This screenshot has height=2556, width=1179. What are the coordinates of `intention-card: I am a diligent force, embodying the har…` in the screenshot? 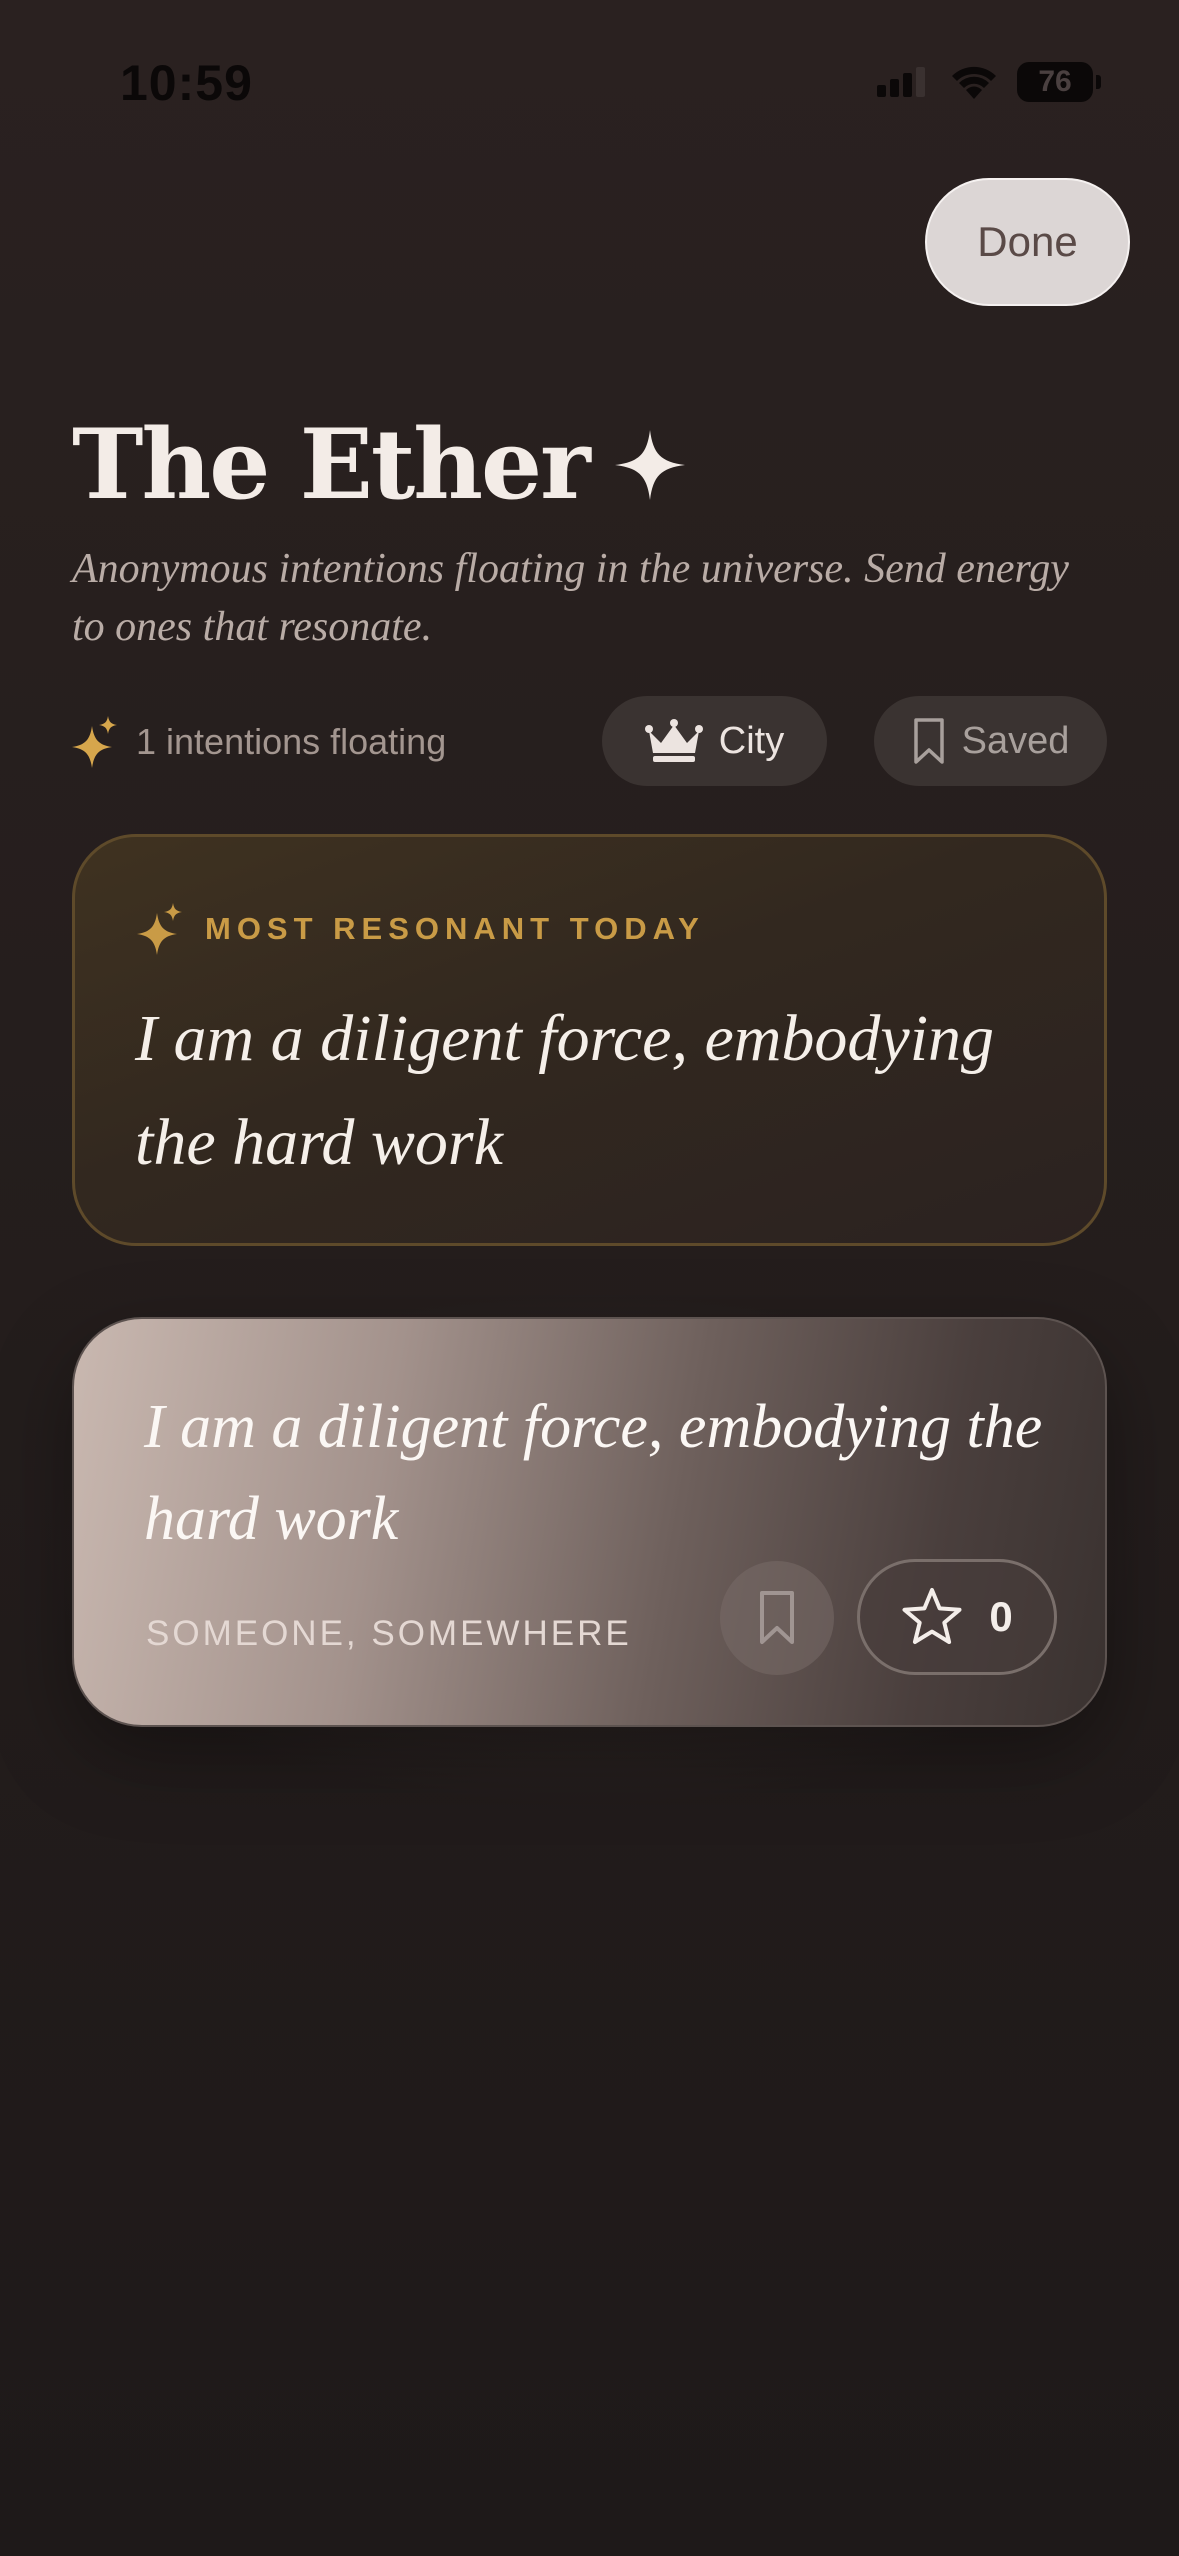 It's located at (589, 1522).